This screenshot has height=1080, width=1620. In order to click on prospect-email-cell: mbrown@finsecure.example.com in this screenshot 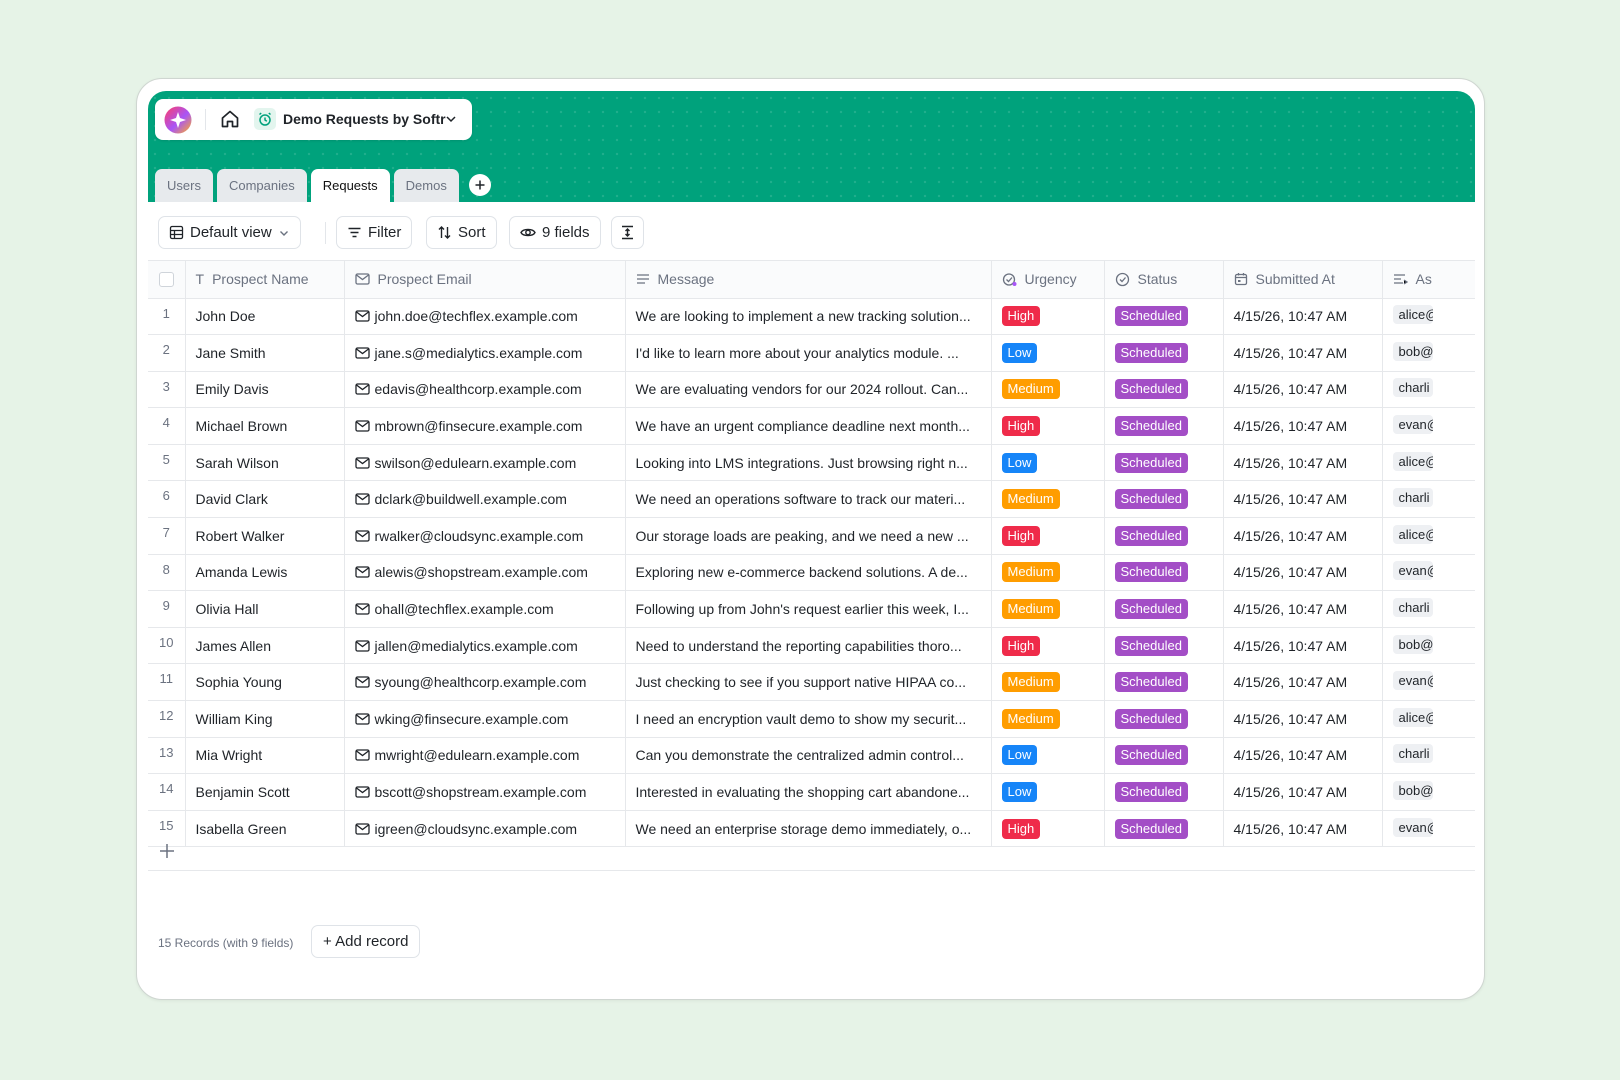, I will do `click(485, 426)`.